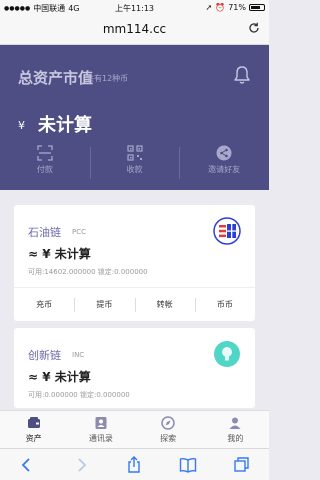 The width and height of the screenshot is (320, 480). What do you see at coordinates (79, 232) in the screenshot?
I see `coin-ticker: PCC` at bounding box center [79, 232].